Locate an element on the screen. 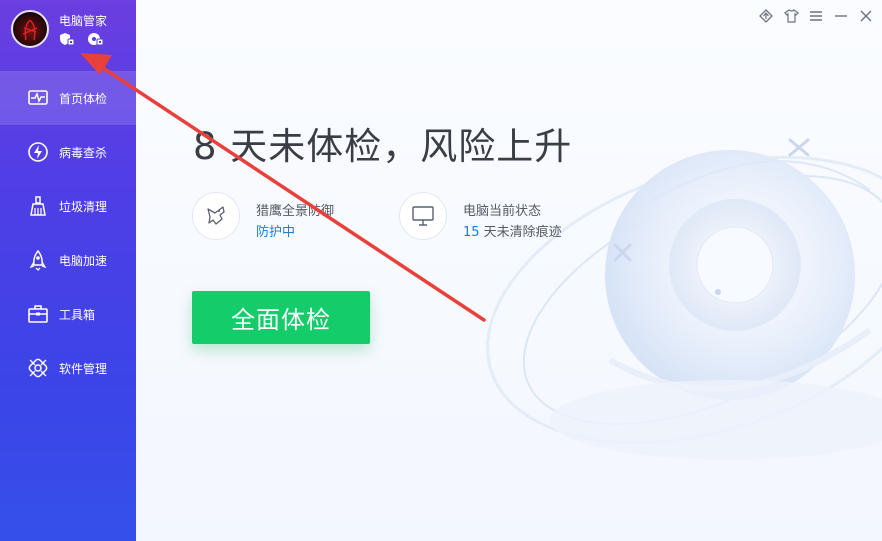 Image resolution: width=882 pixels, height=541 pixels. sidebar-item-junk-clean: 垃圾清理 is located at coordinates (68, 206).